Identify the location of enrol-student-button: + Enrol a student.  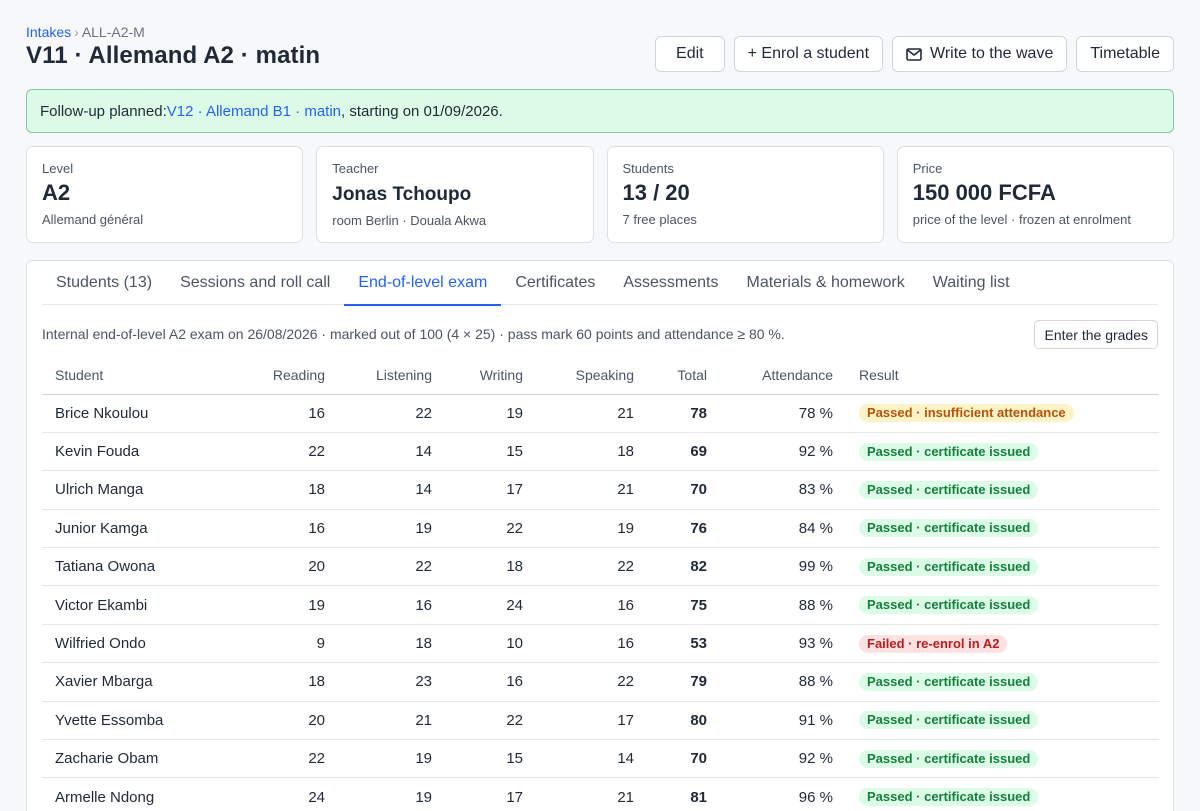
(808, 54).